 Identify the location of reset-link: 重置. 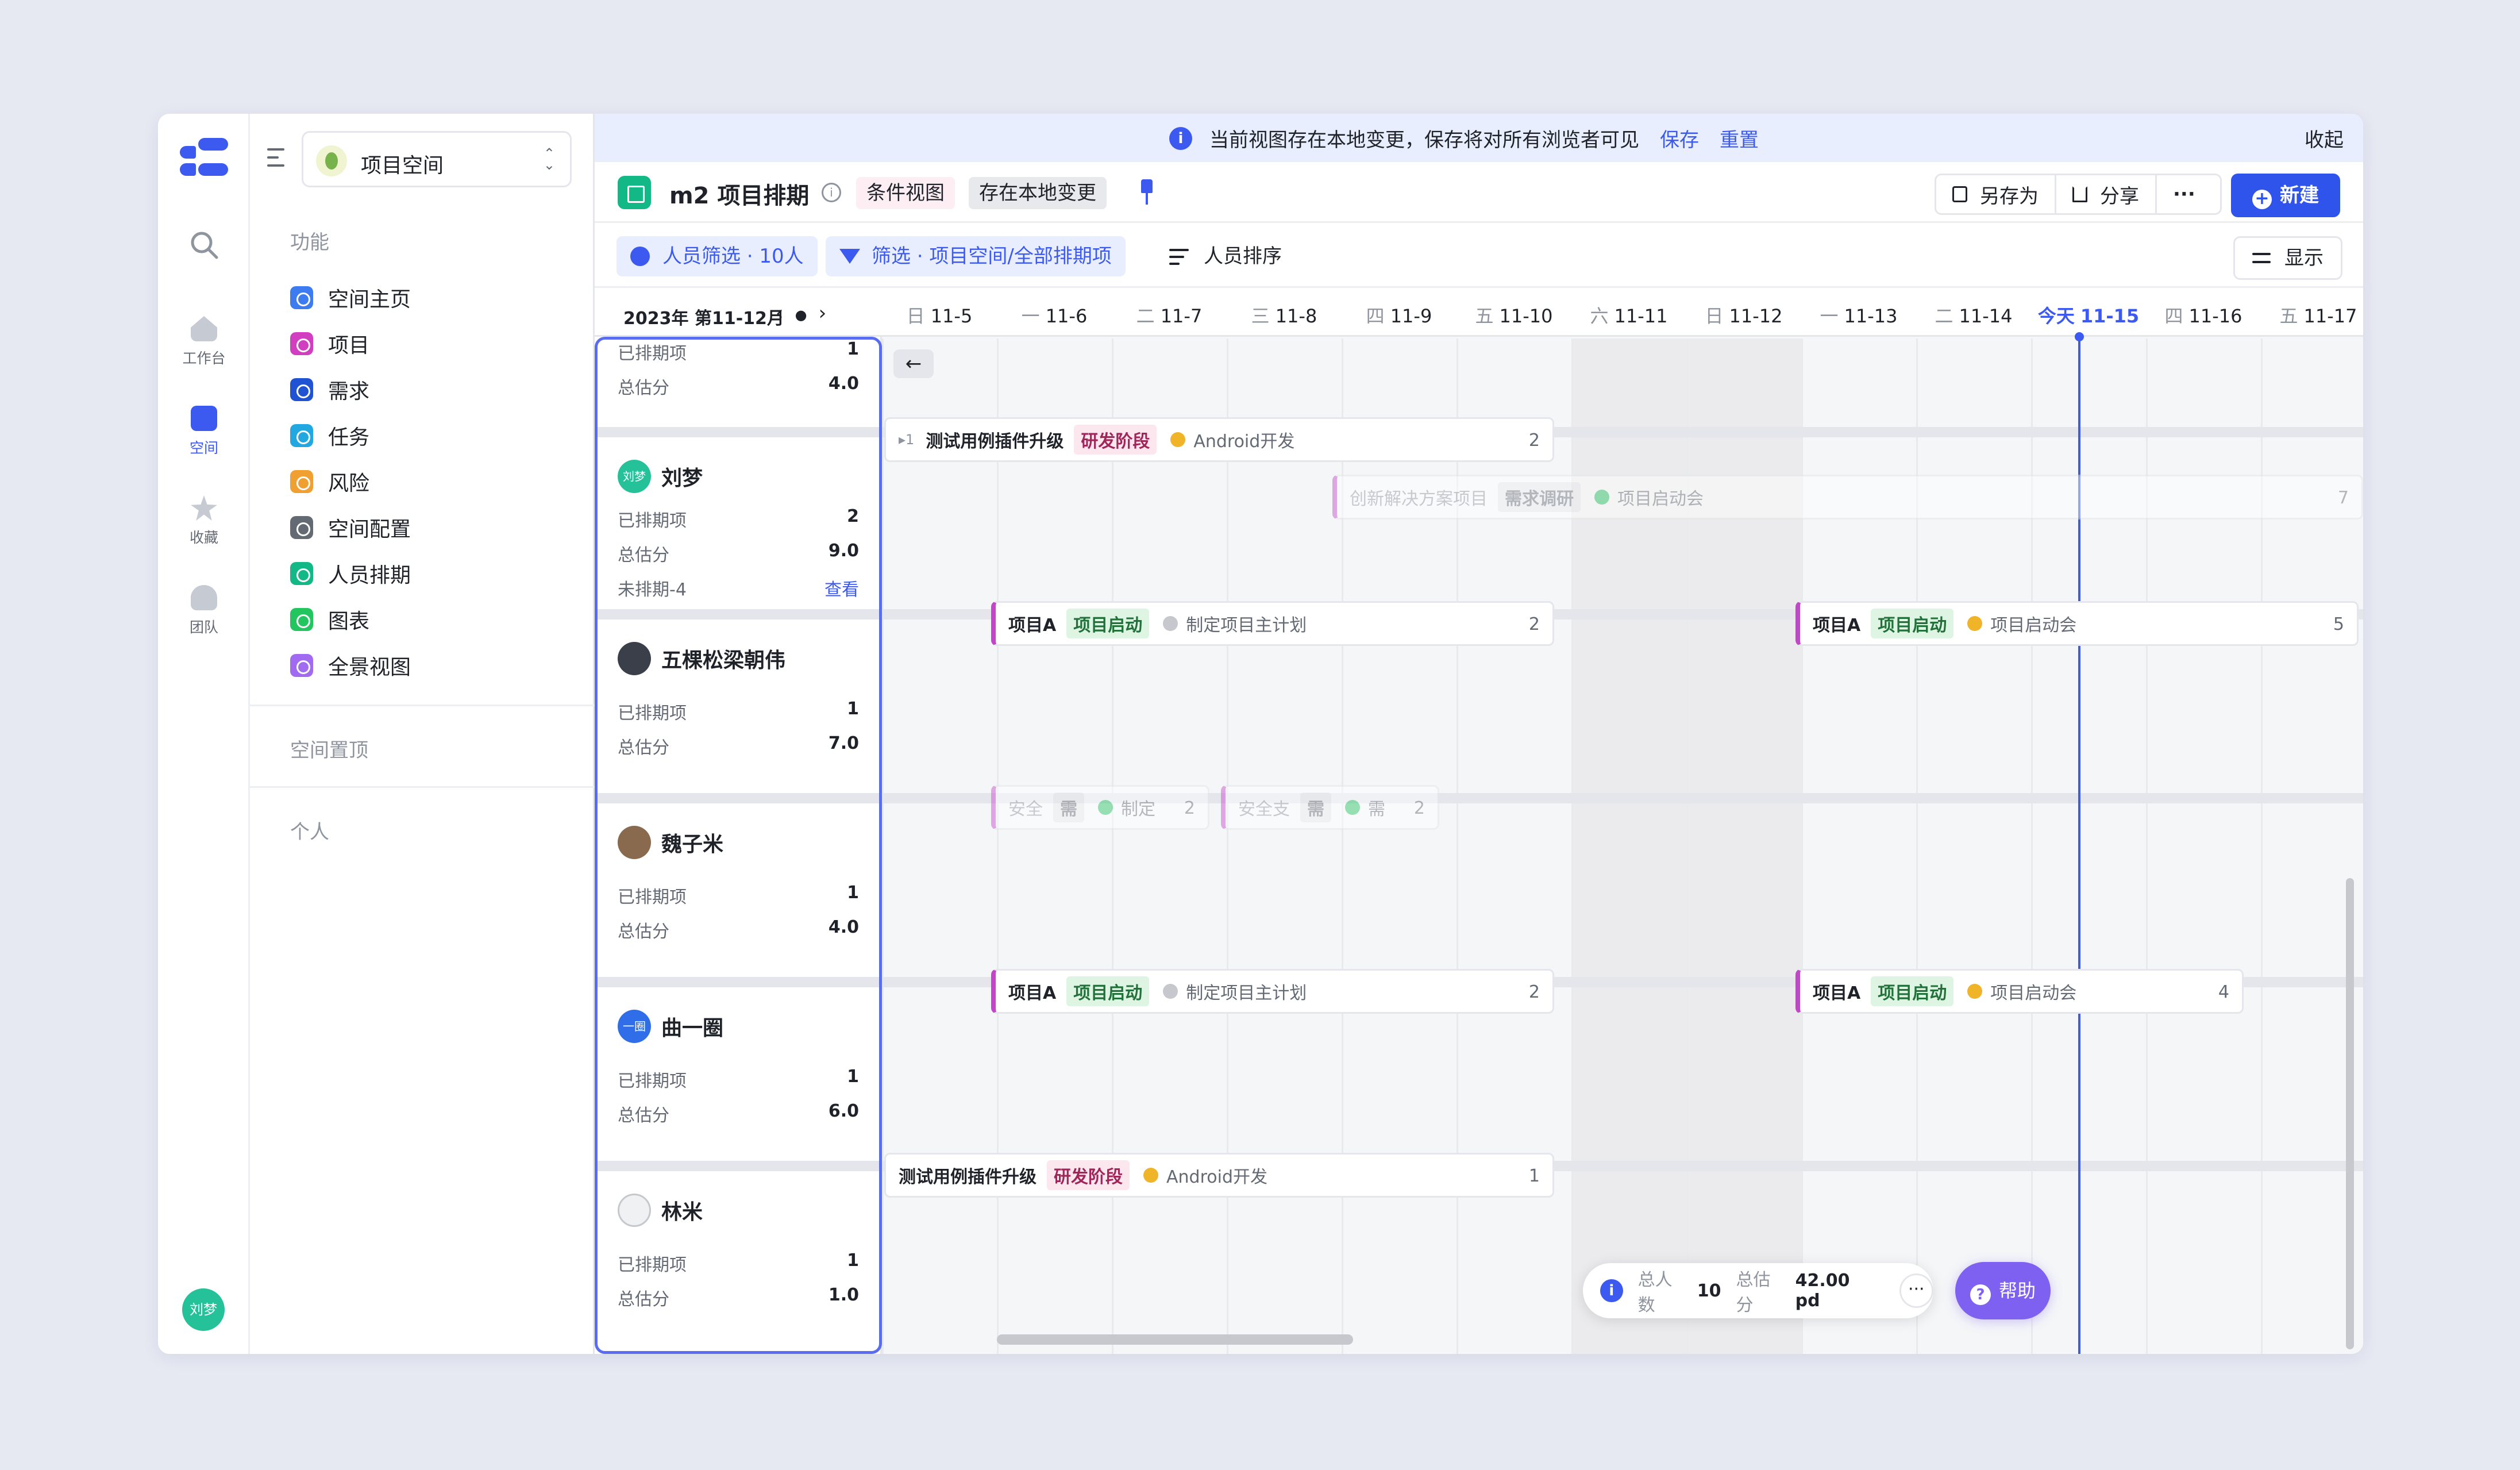
(1740, 138).